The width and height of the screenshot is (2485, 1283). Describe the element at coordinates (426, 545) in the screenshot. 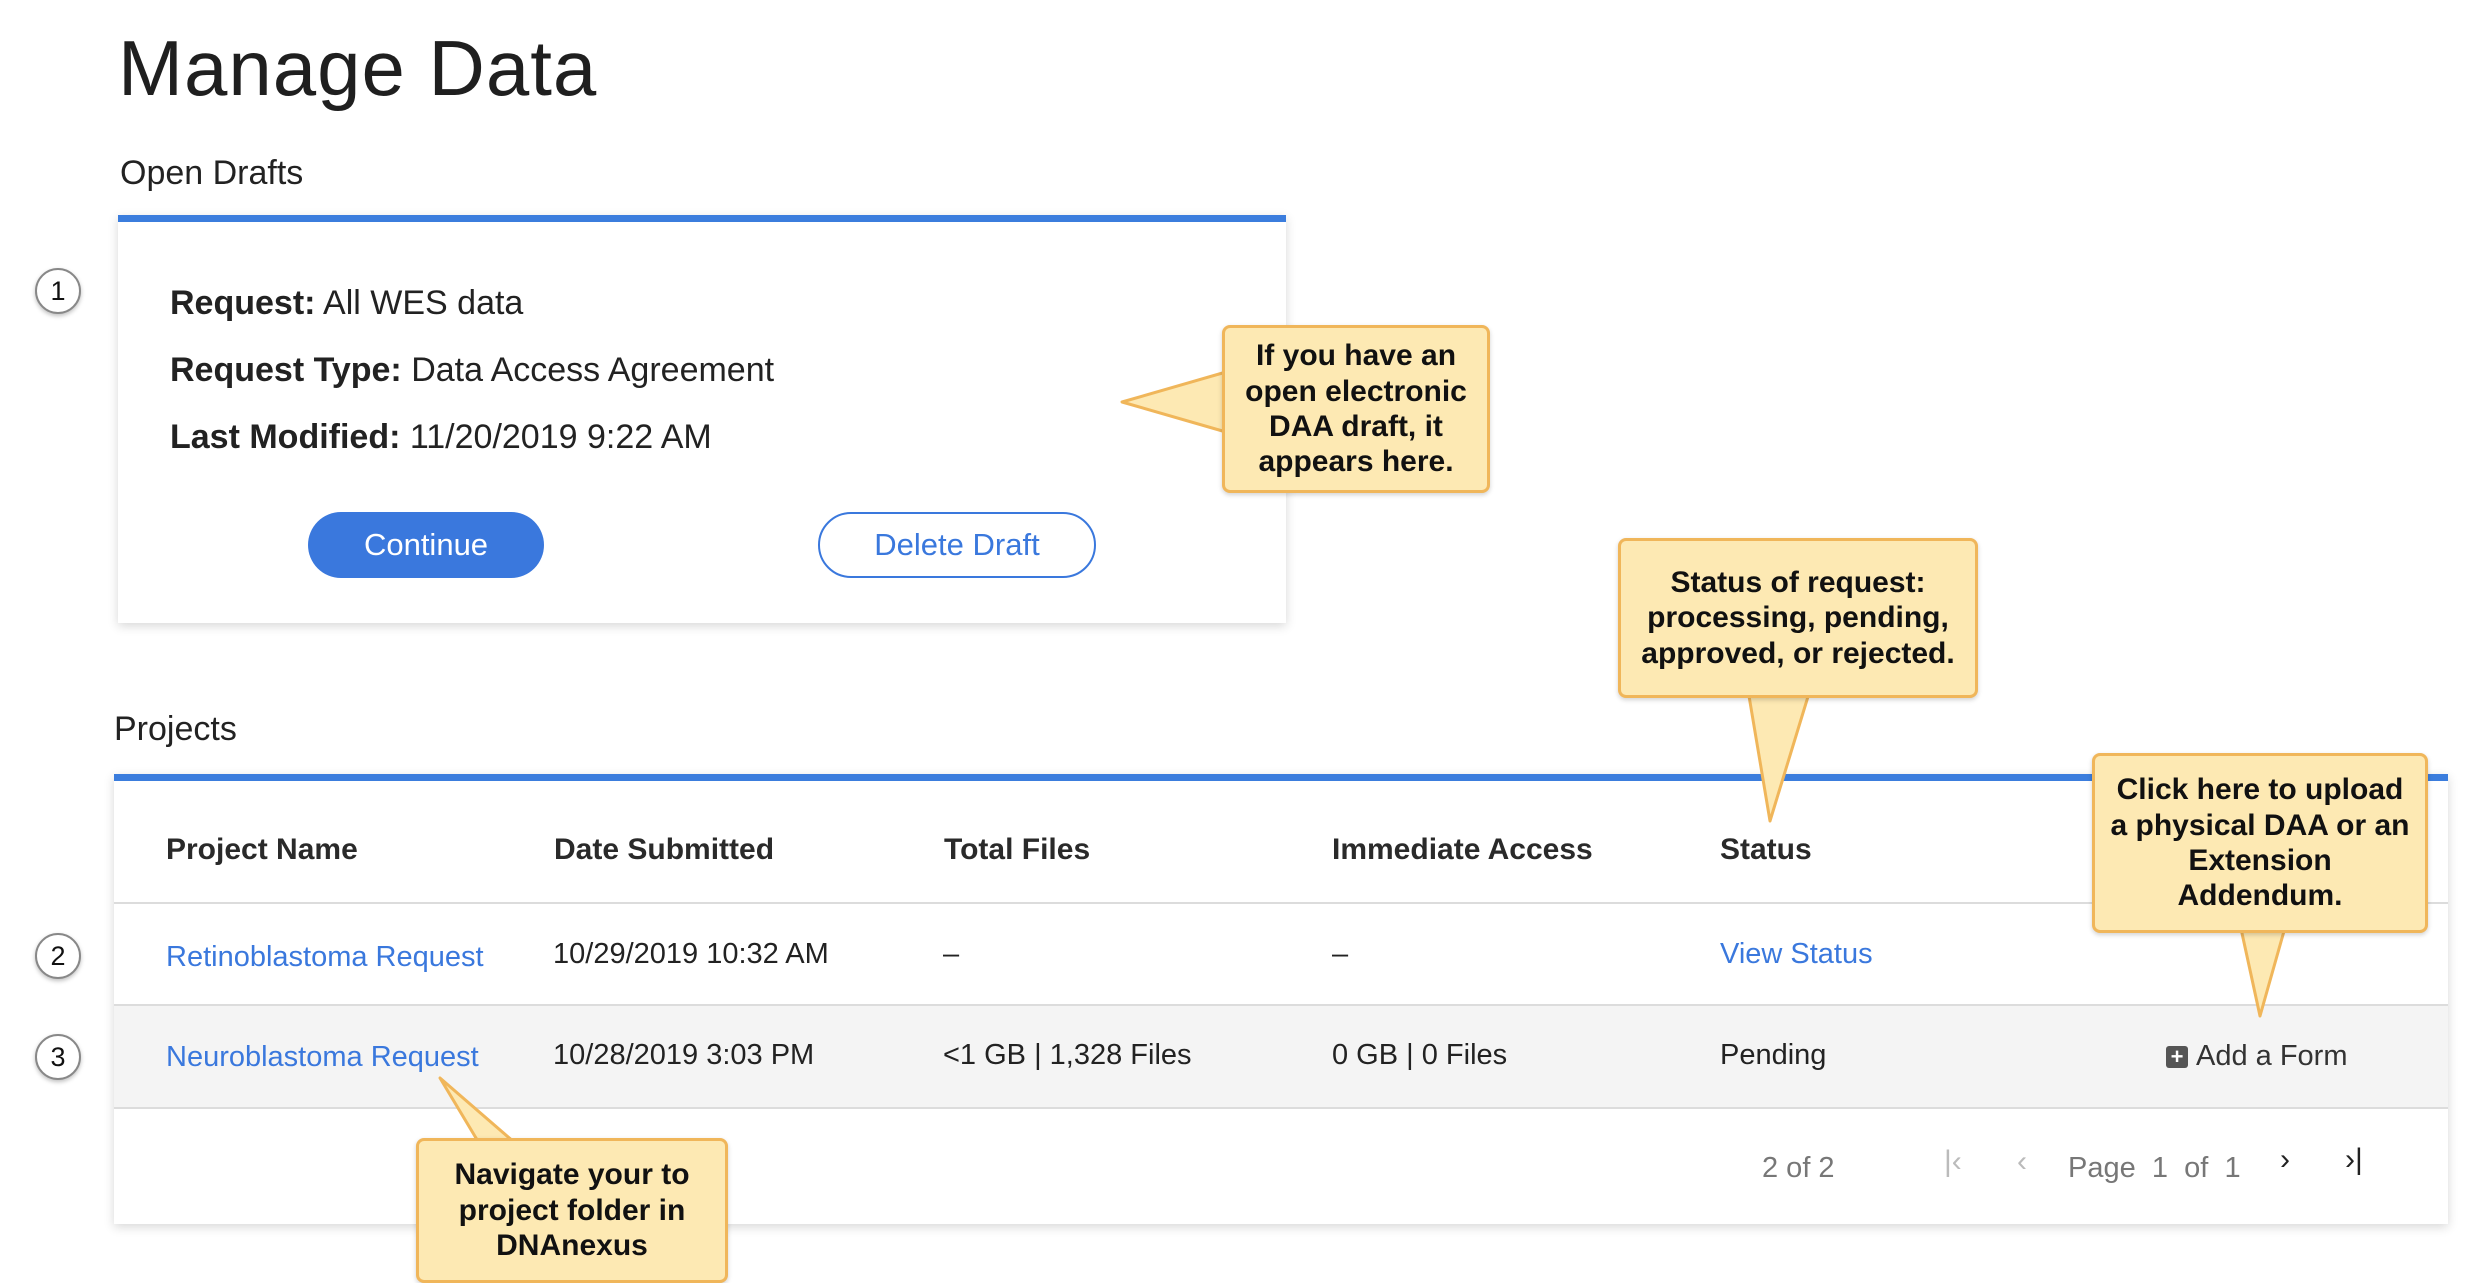

I see `continue-button: Continue` at that location.